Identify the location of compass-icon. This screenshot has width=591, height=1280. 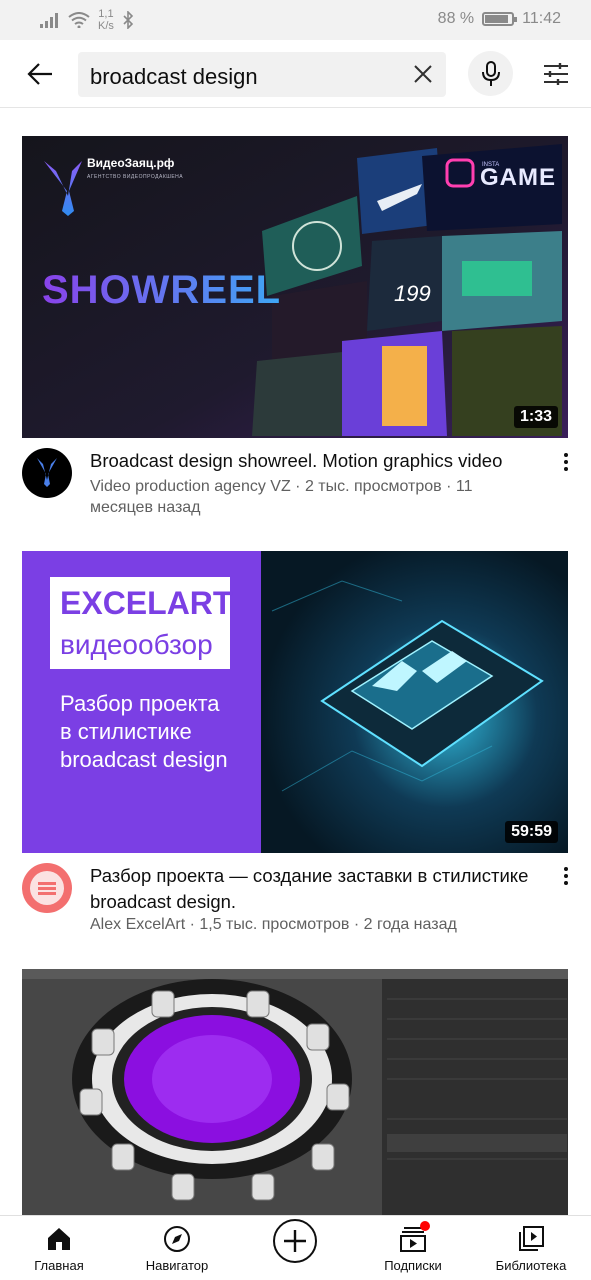
(177, 1239).